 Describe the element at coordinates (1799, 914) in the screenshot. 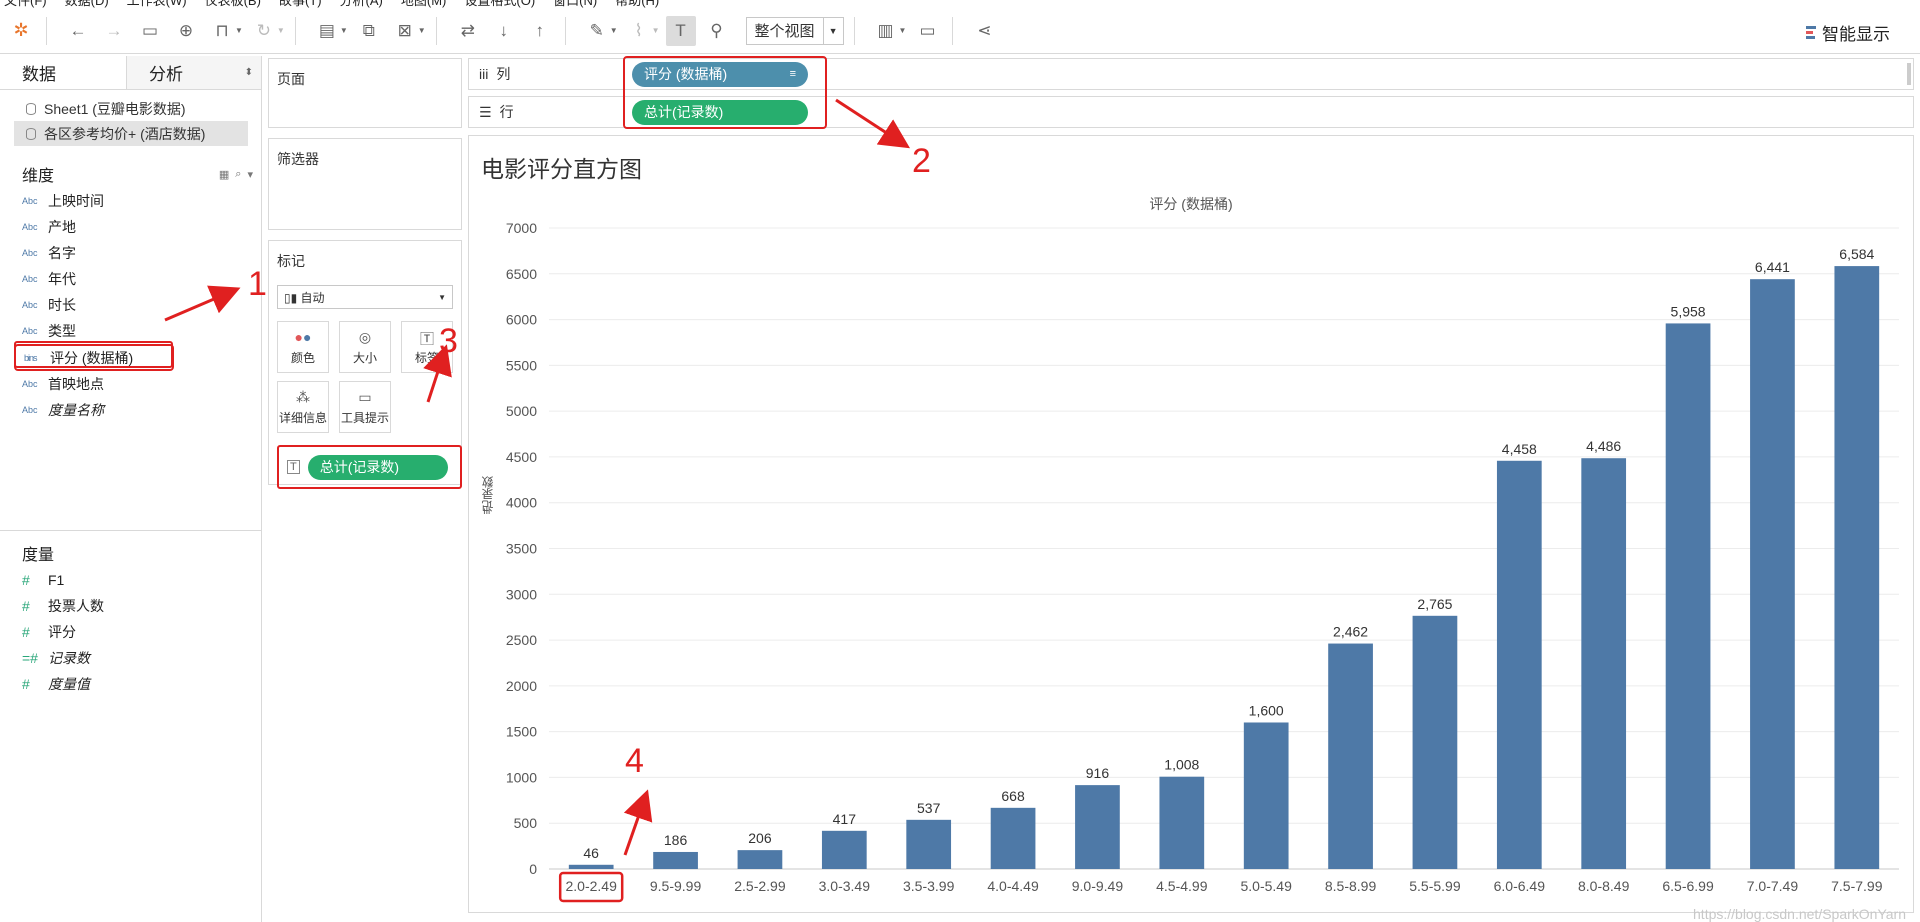

I see `watermark: https://blog.csdn.net/SparkOnYarn` at that location.